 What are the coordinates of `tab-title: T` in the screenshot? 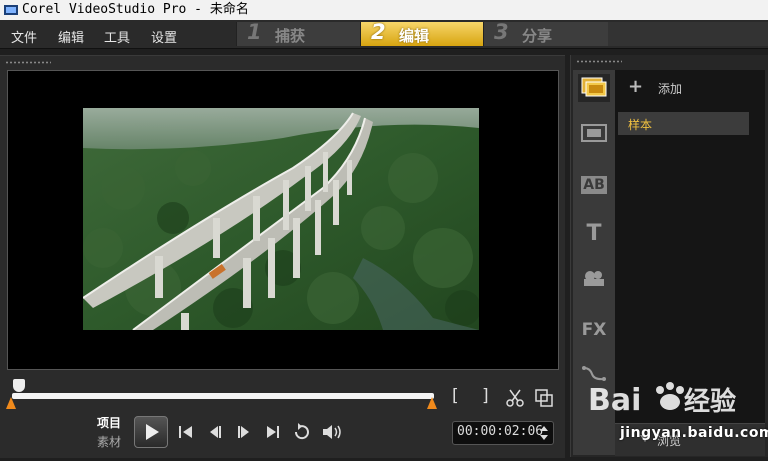 It's located at (594, 234).